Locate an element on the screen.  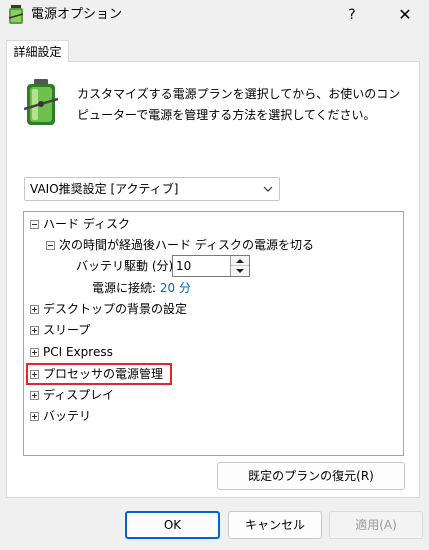
stepper-buttons is located at coordinates (239, 266).